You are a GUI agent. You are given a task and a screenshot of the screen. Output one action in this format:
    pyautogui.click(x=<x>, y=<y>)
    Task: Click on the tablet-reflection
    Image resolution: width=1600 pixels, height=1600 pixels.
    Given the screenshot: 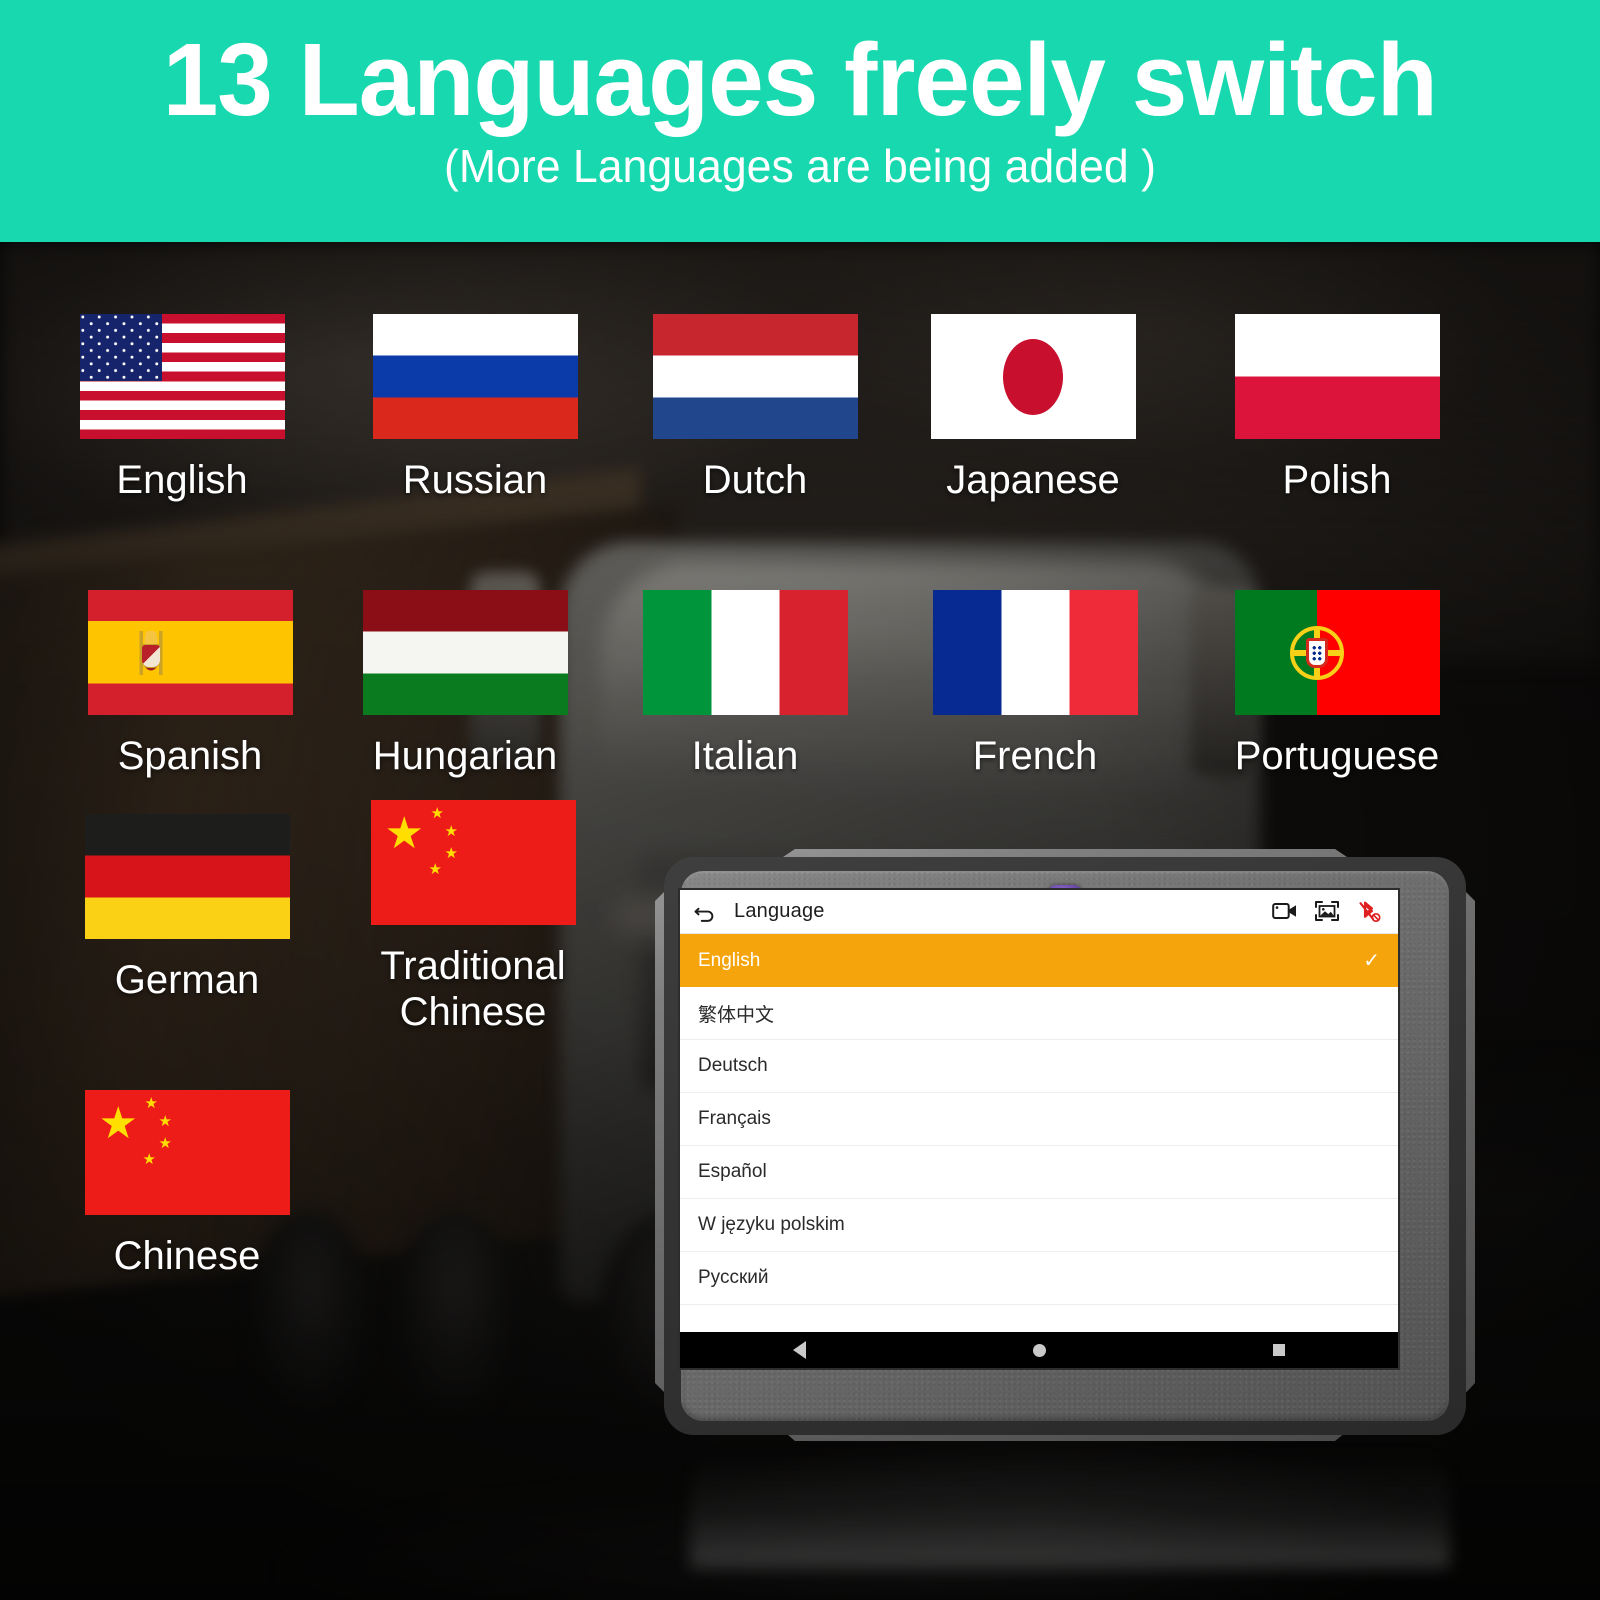 What is the action you would take?
    pyautogui.click(x=1070, y=1508)
    